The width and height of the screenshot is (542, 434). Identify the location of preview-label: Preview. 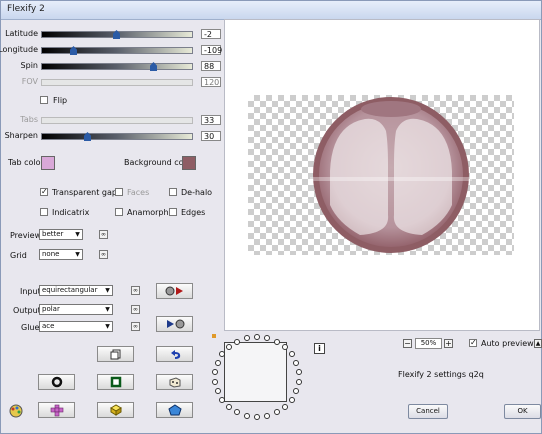
(26, 235).